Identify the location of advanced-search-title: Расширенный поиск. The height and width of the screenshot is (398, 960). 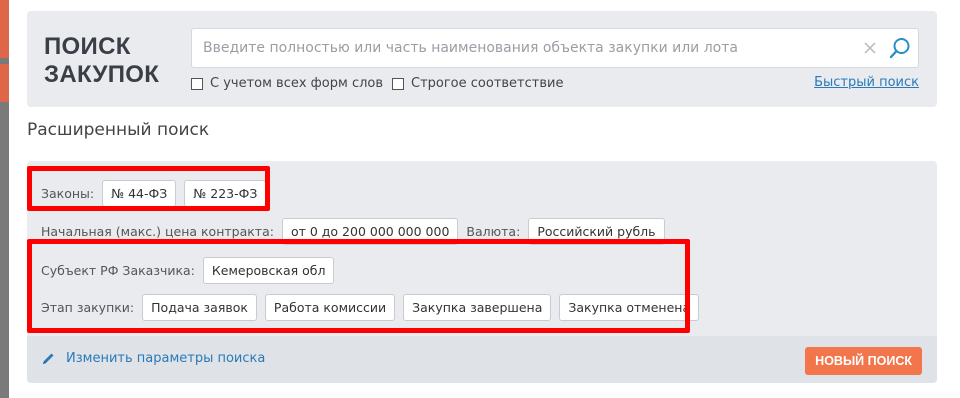
(118, 130).